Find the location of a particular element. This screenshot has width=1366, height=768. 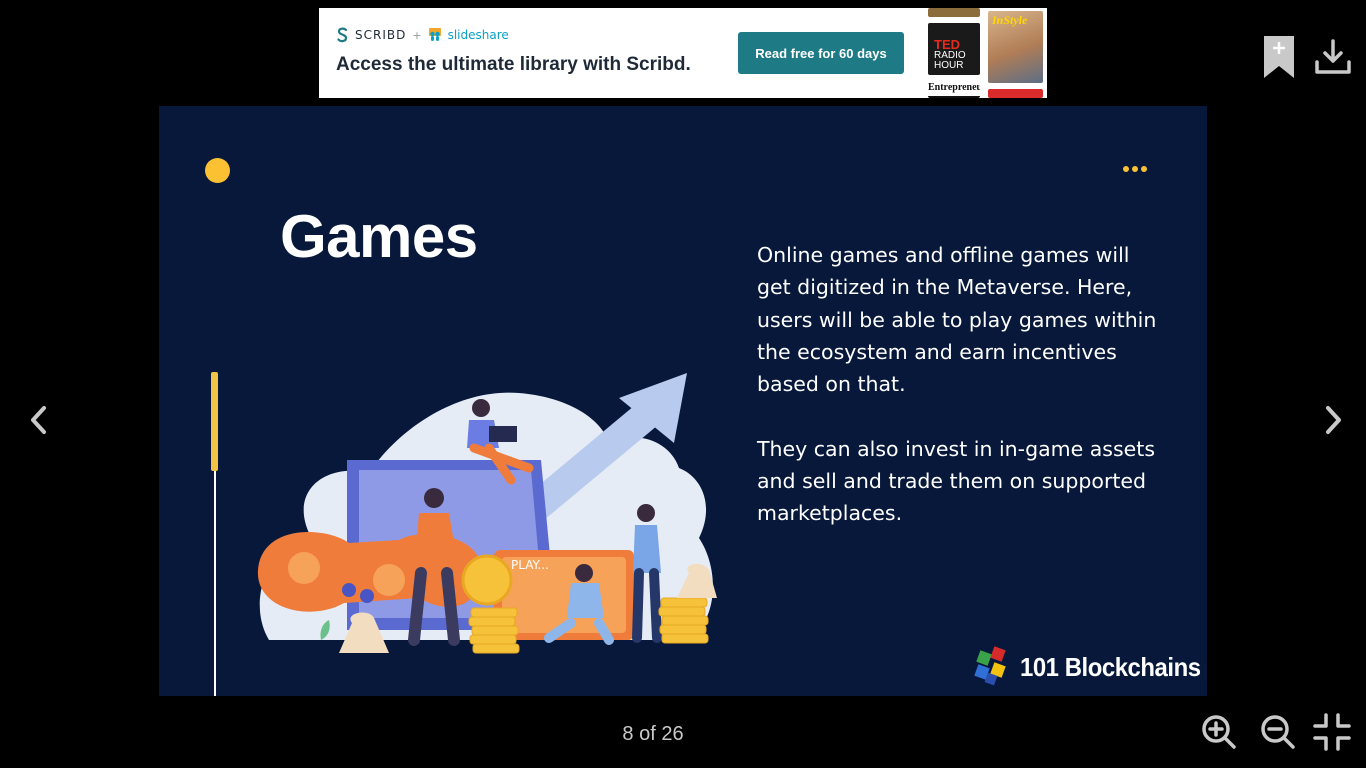

decorative-dots is located at coordinates (1135, 169).